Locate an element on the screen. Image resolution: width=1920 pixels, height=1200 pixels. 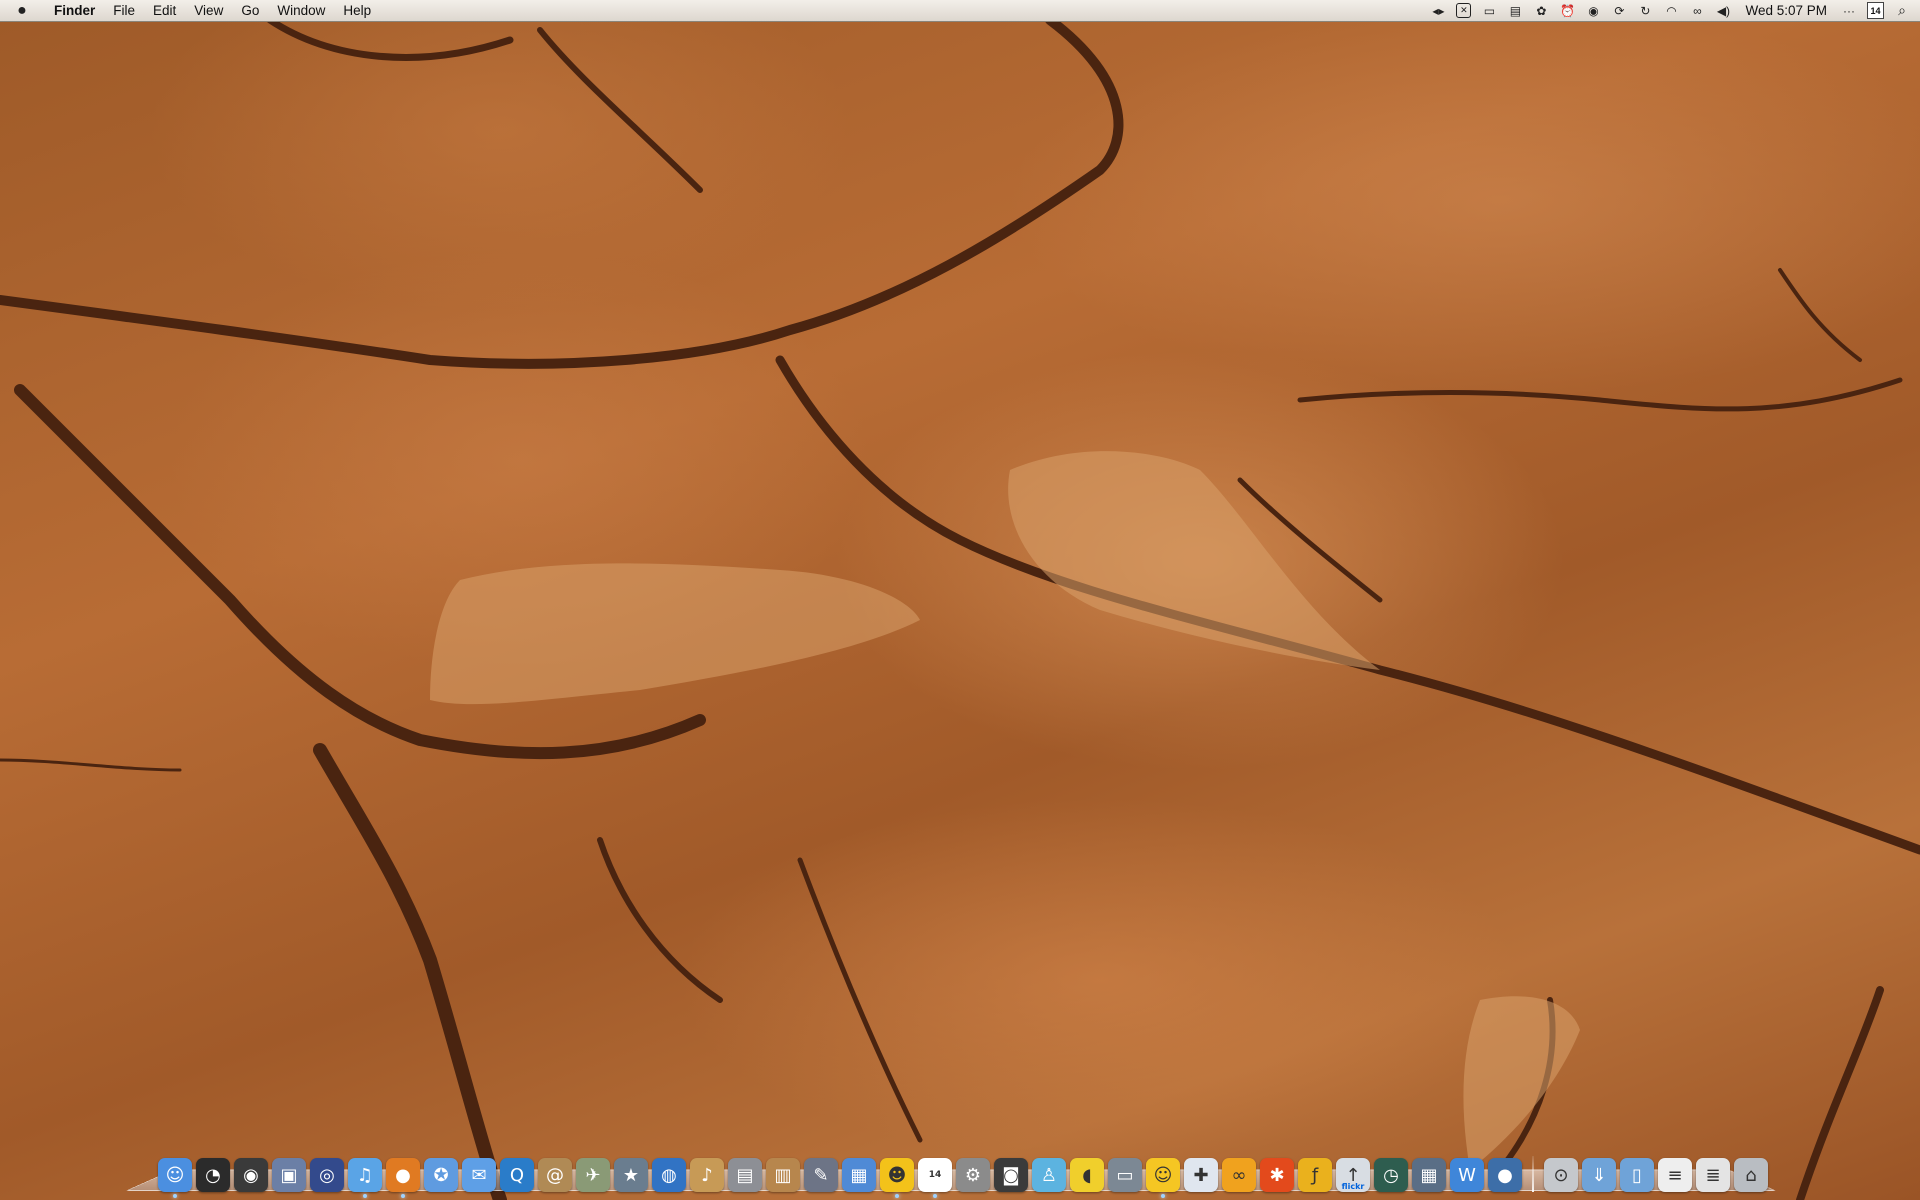
dock-documents-folder-icon: ▯ is located at coordinates (1637, 1175).